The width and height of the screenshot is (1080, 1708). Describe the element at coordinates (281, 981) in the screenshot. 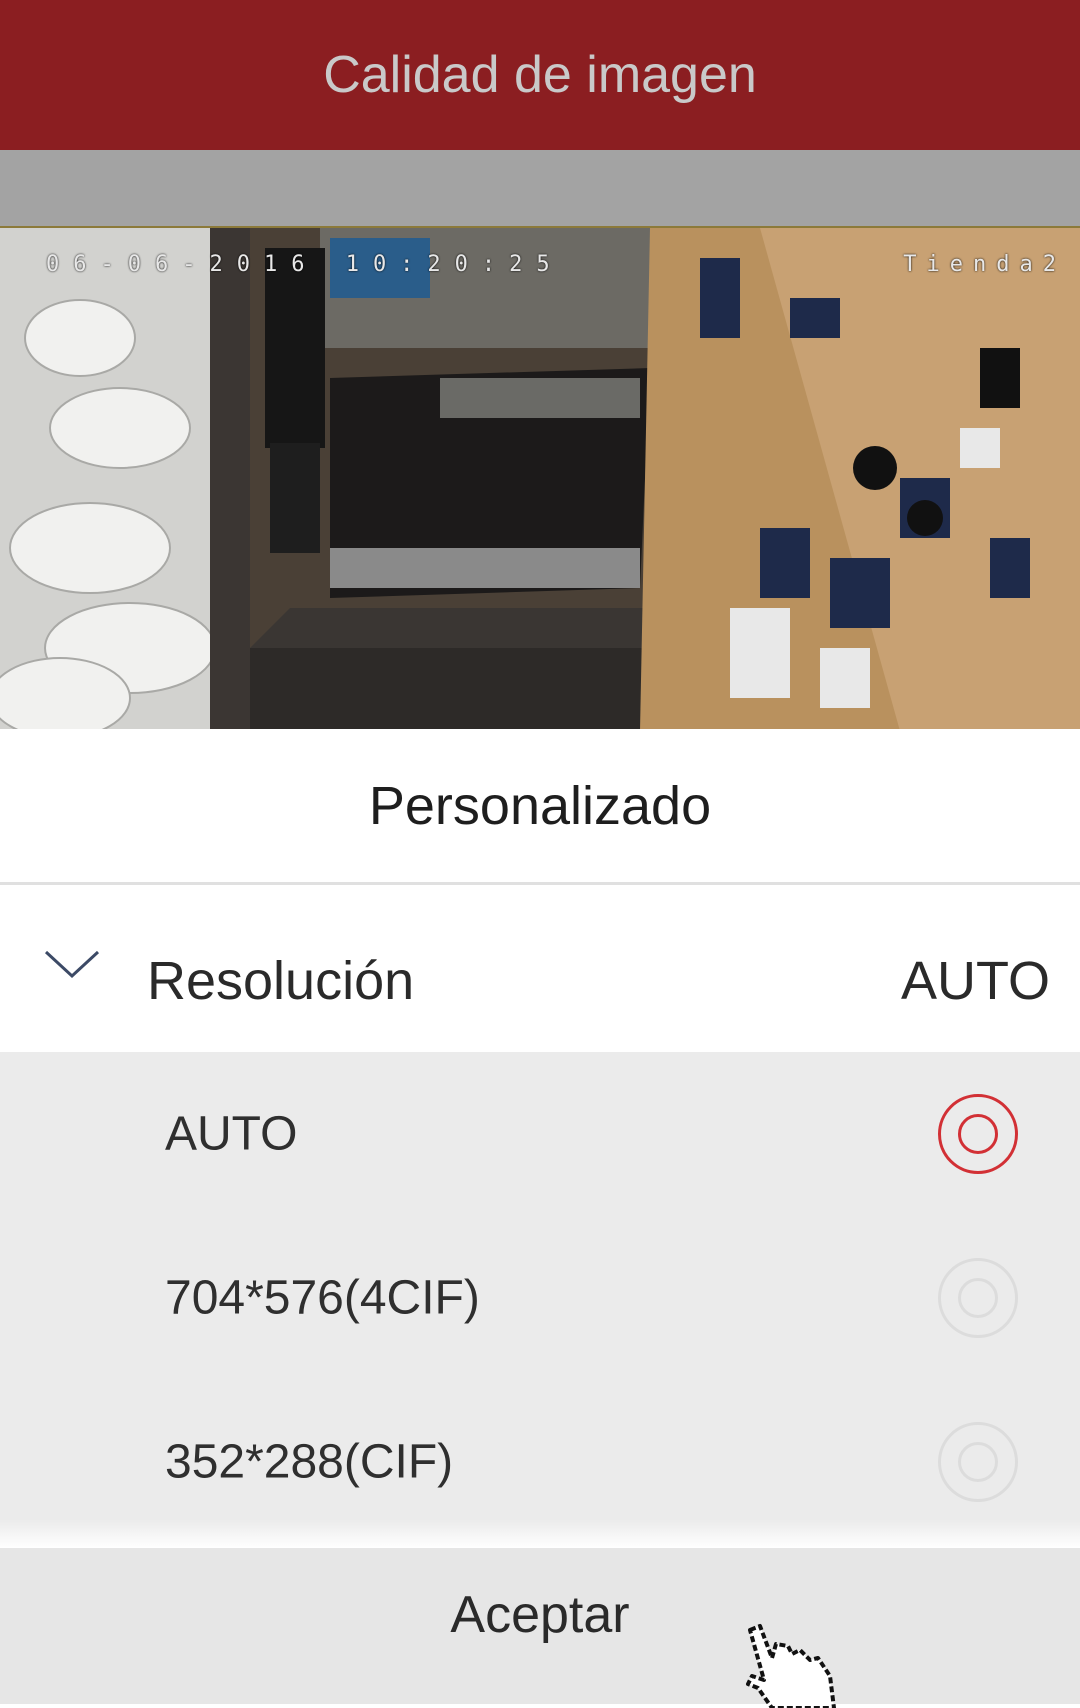

I see `resolution-label: Resolución` at that location.